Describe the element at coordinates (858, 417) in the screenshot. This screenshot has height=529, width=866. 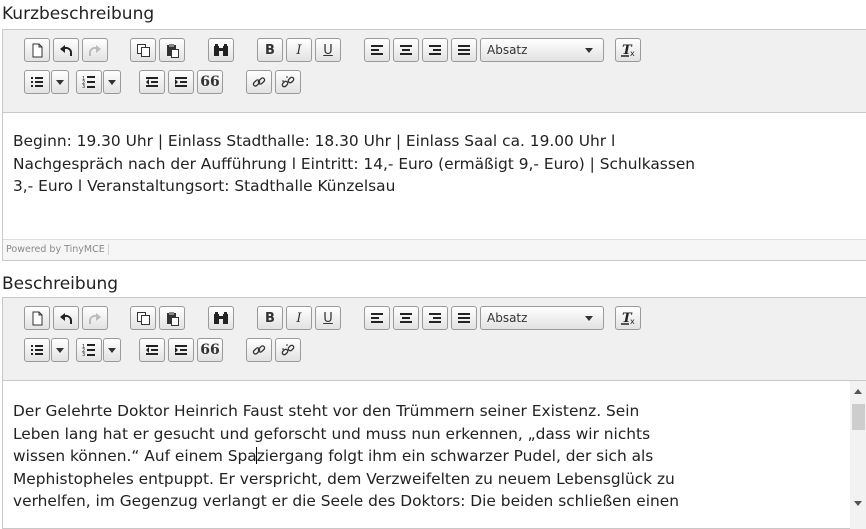
I see `scrollbar-thumb` at that location.